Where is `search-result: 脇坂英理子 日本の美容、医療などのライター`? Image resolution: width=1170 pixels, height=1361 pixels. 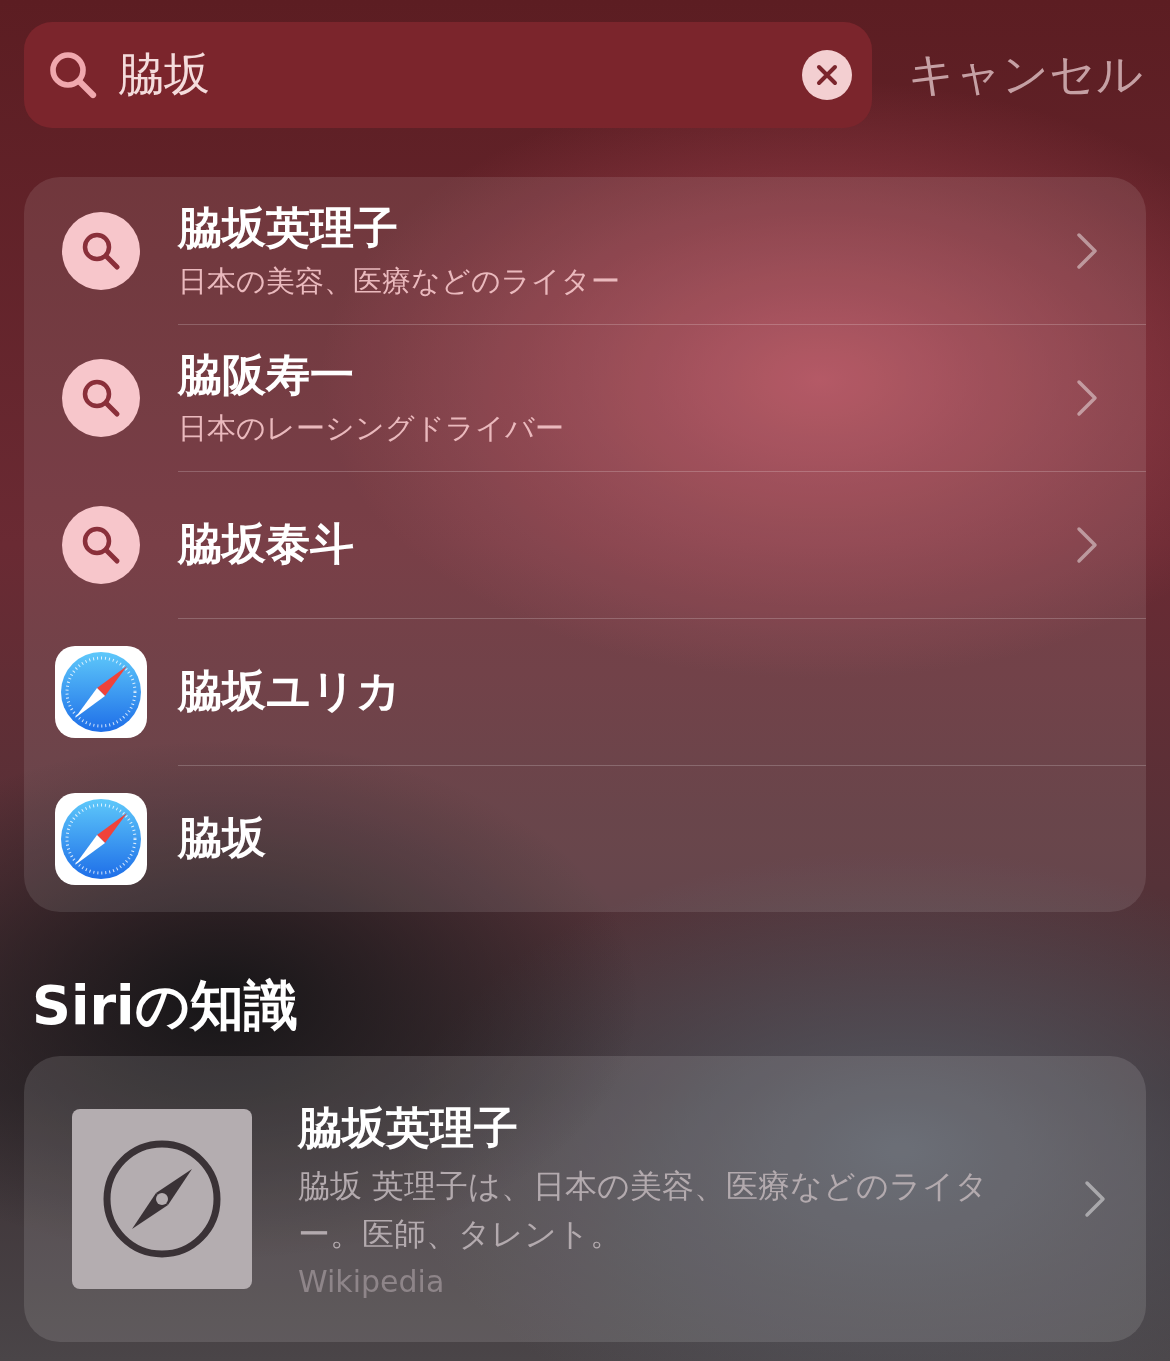
search-result: 脇坂英理子 日本の美容、医療などのライター is located at coordinates (585, 250).